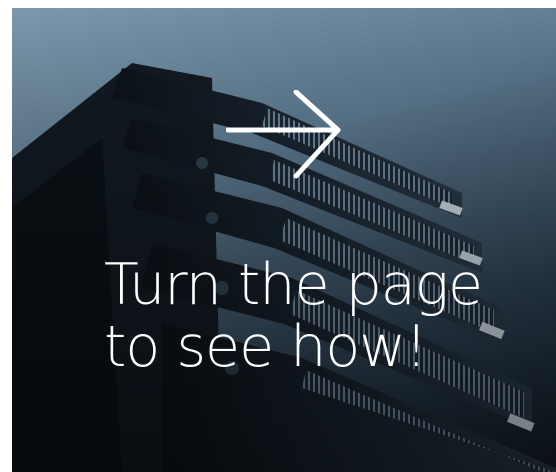 Image resolution: width=556 pixels, height=472 pixels. I want to click on headline-line-2: to see how!, so click(266, 347).